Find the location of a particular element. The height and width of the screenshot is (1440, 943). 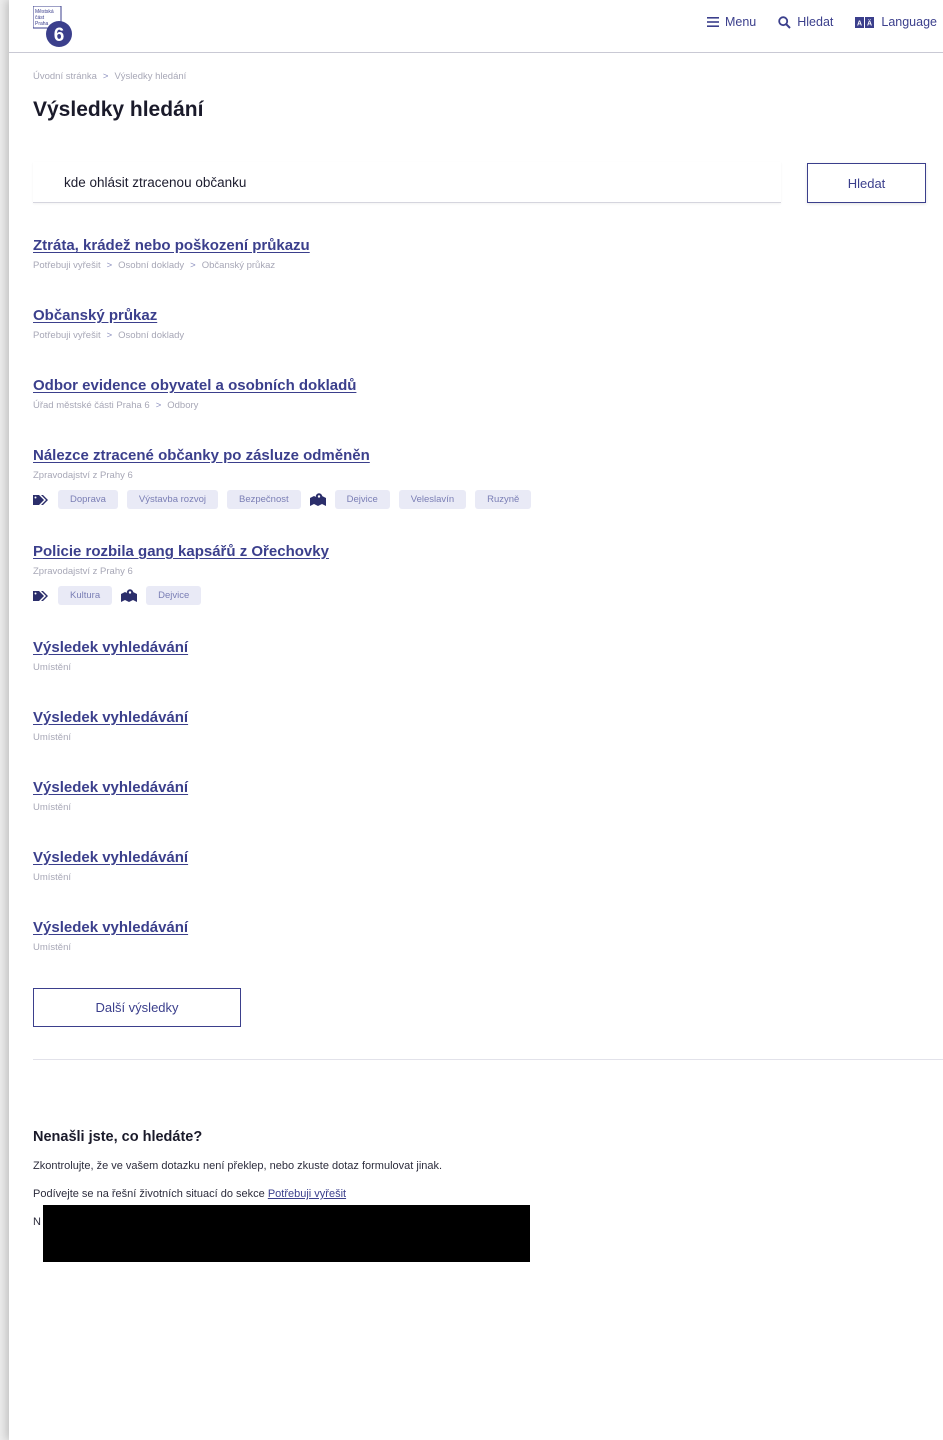

result-title-link: Občanský průkaz is located at coordinates (473, 316).